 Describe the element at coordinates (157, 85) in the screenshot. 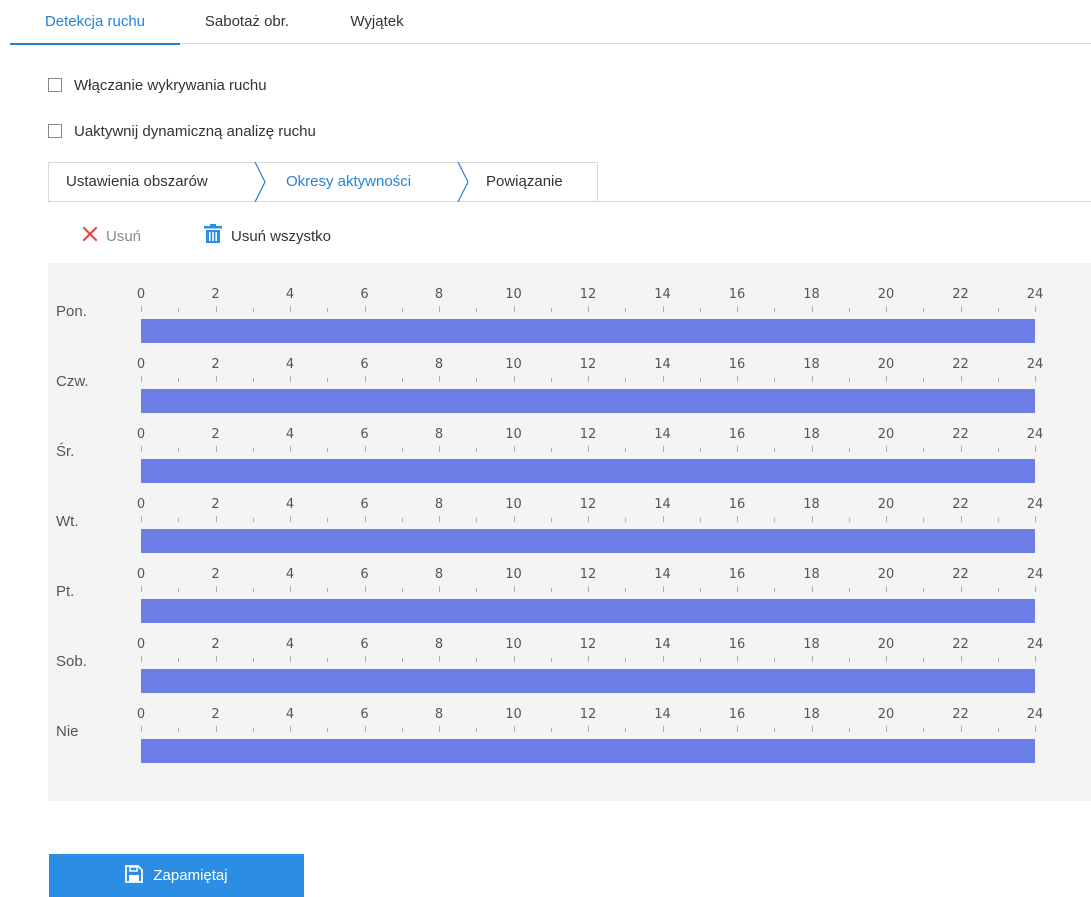

I see `enable-motion-detection-row: Włączanie wykrywania ruchu` at that location.